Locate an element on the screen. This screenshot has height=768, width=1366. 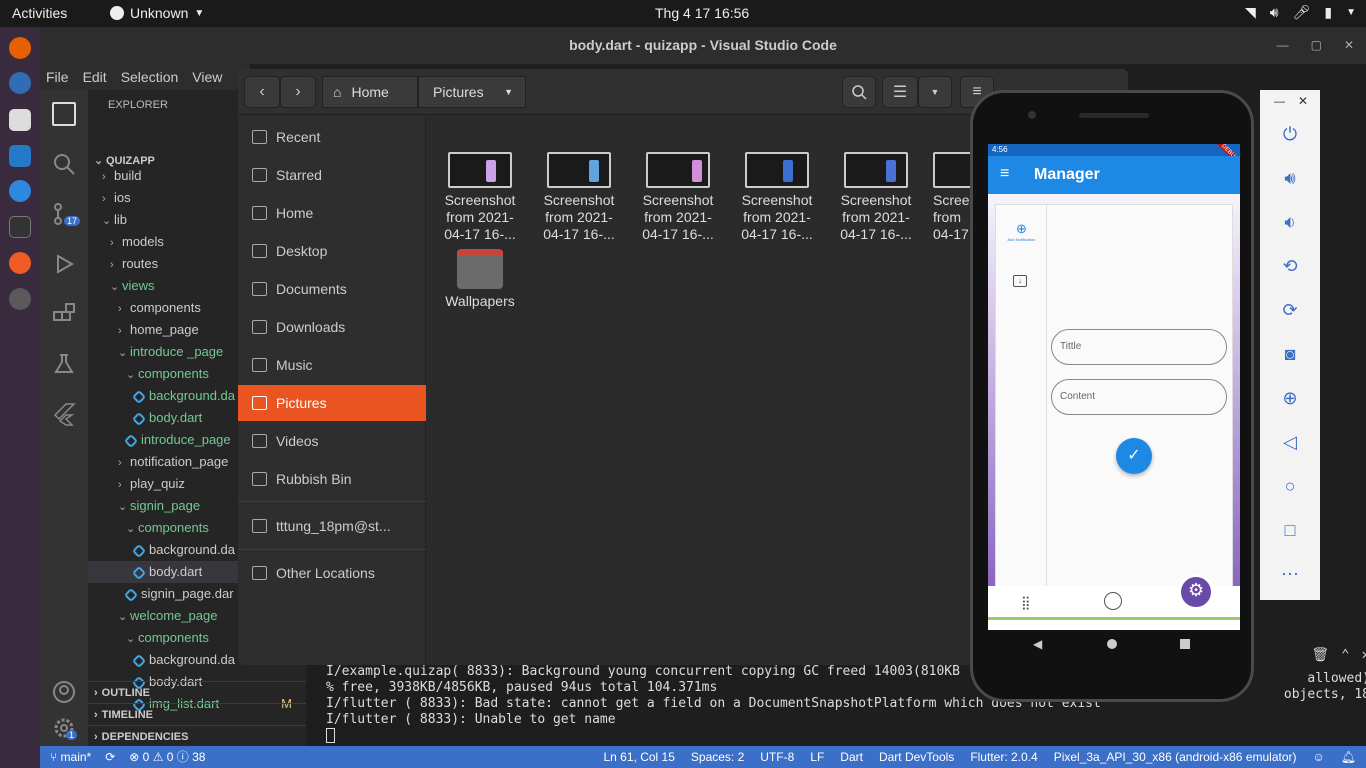
explorer-icon is located at coordinates (64, 114).